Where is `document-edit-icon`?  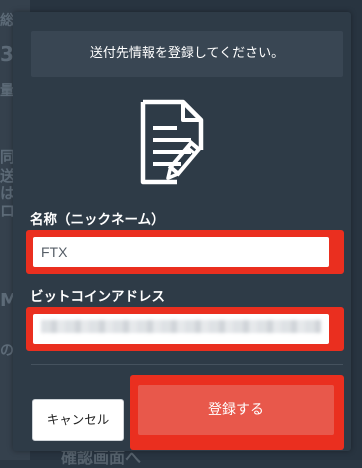
document-edit-icon is located at coordinates (172, 142).